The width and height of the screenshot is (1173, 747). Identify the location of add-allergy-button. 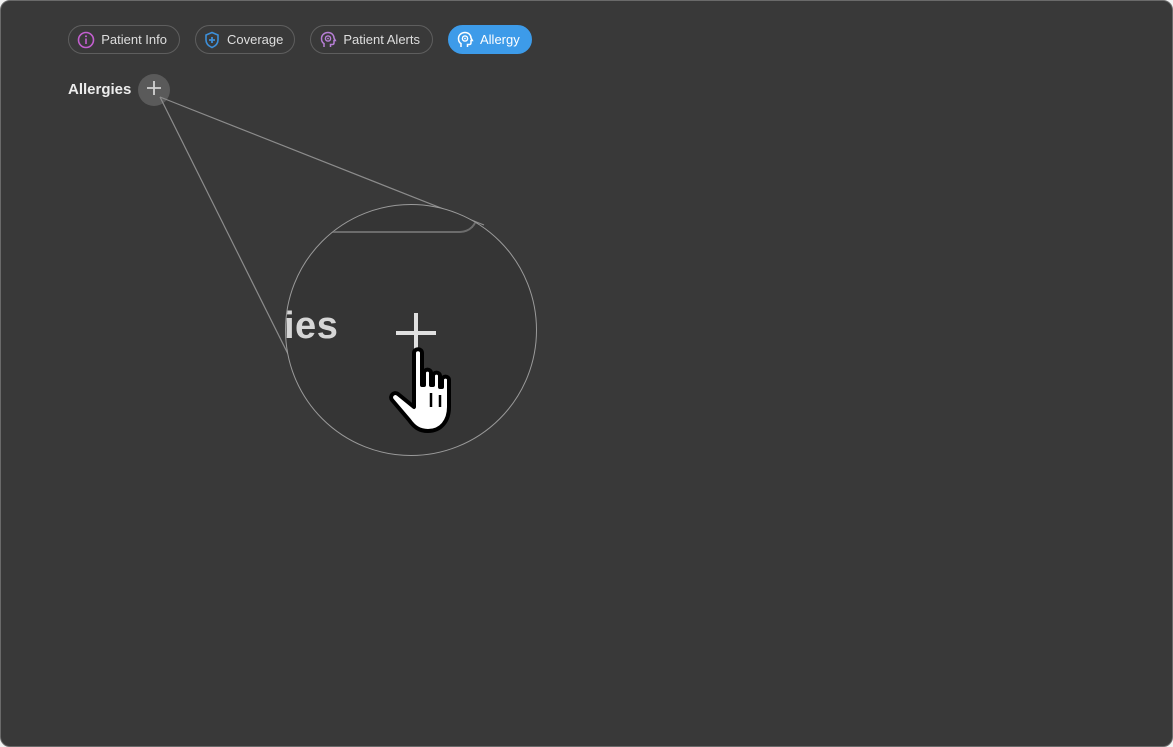
(154, 90).